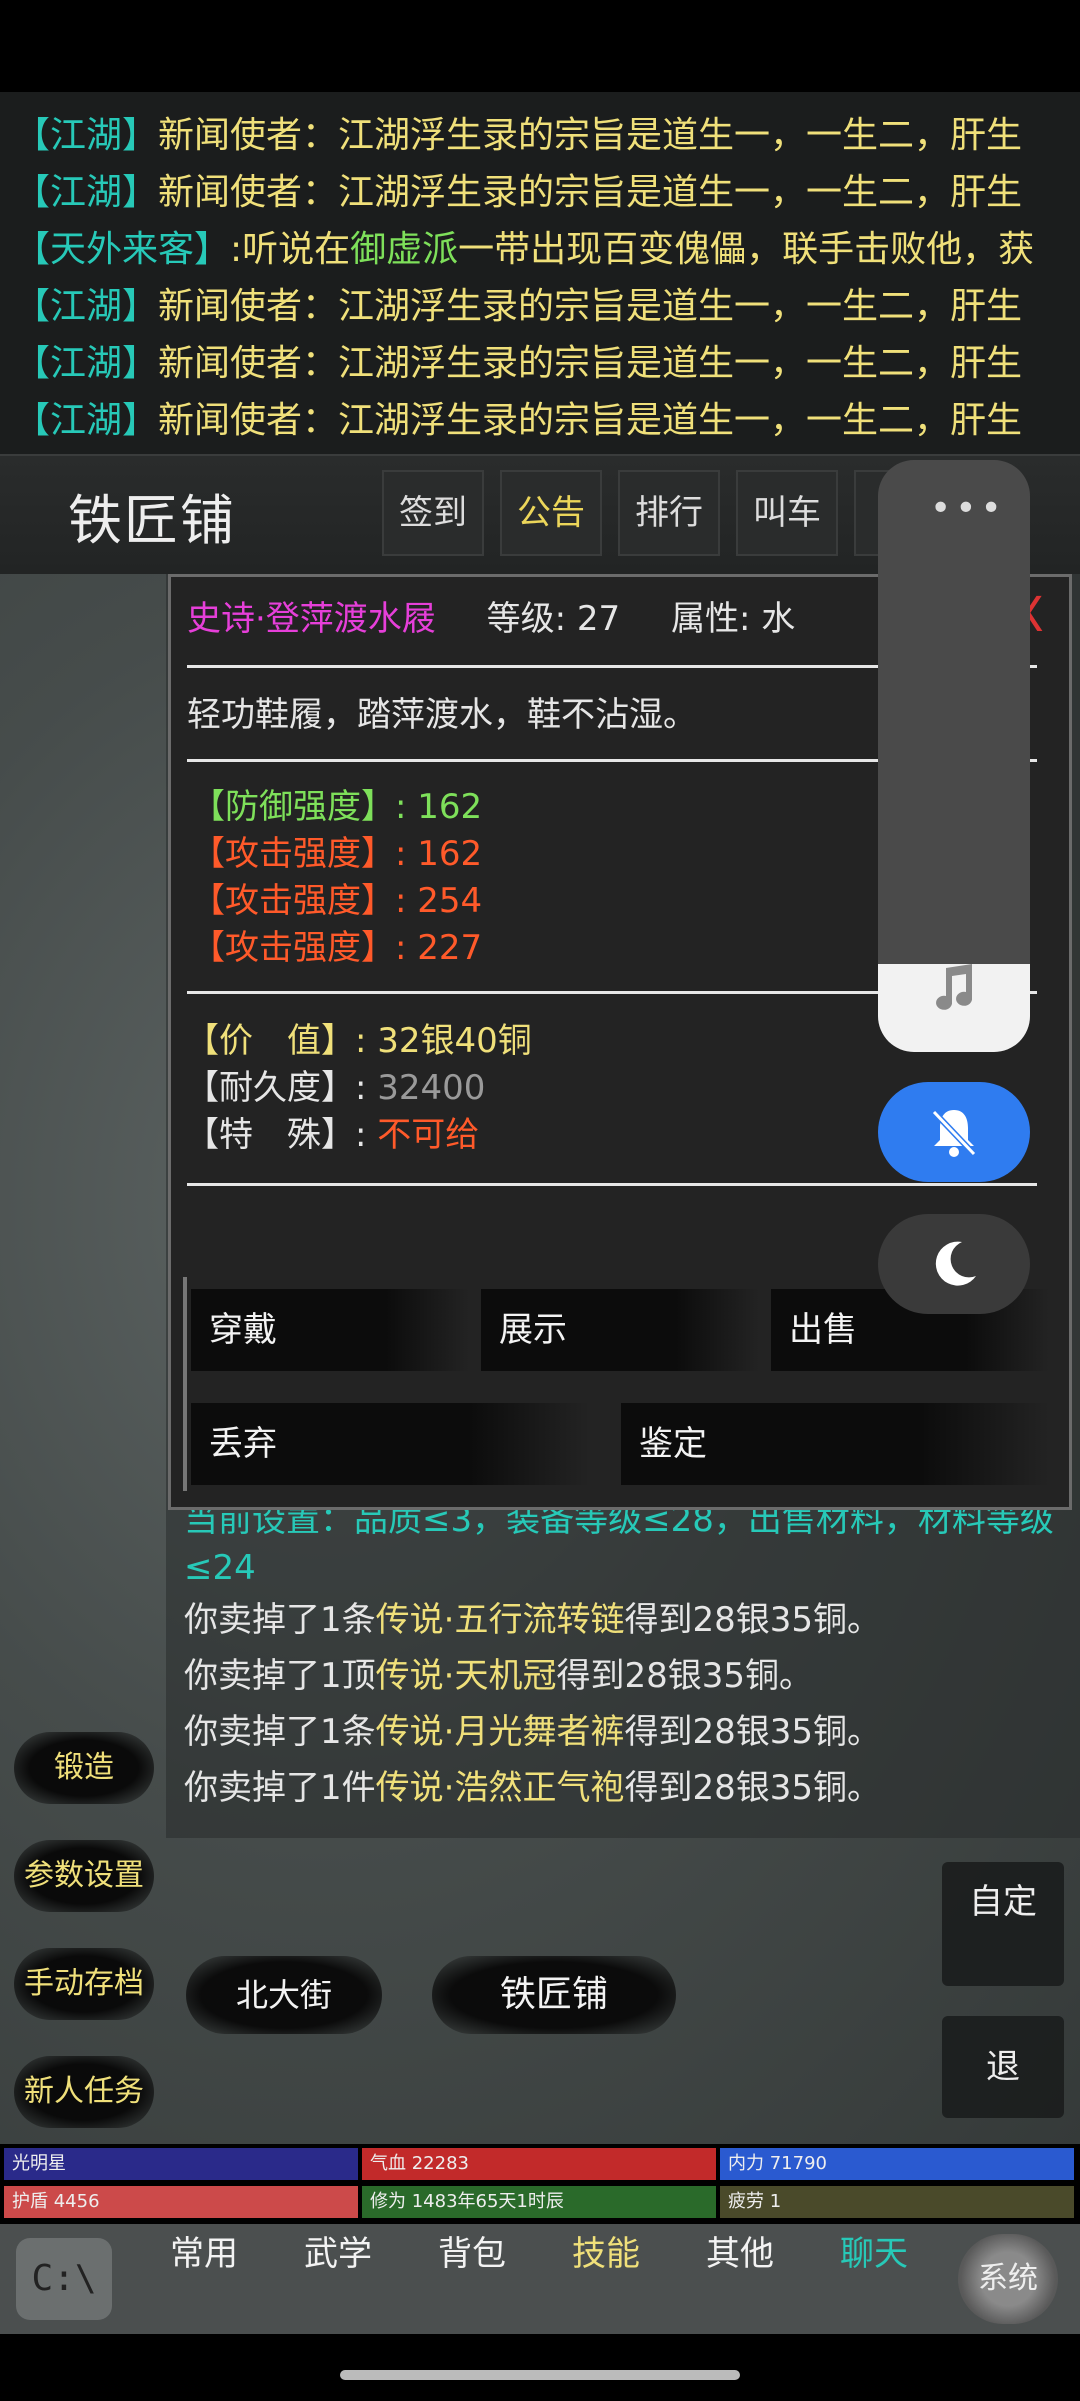 This screenshot has width=1080, height=2401. What do you see at coordinates (358, 1041) in the screenshot?
I see `item-value: 【价 值】: 32银40铜` at bounding box center [358, 1041].